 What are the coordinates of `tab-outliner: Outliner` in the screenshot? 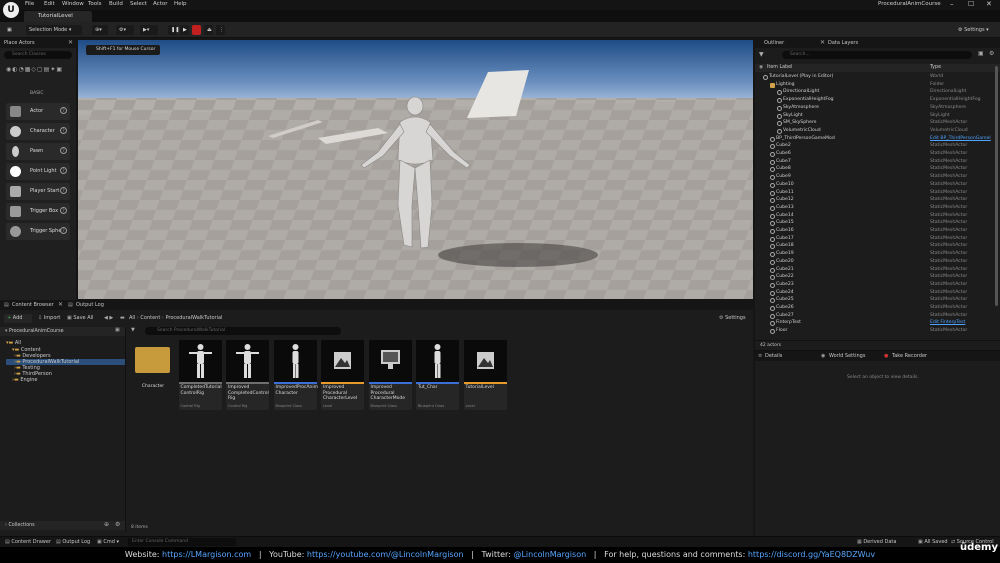 It's located at (774, 43).